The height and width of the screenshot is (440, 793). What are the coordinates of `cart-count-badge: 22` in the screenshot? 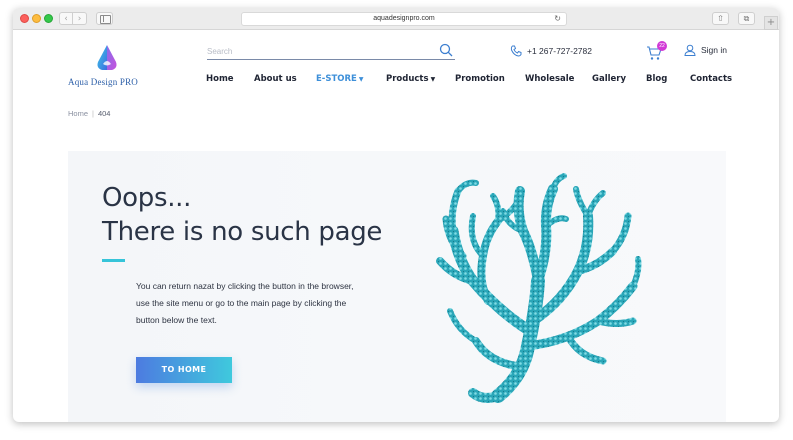 It's located at (662, 46).